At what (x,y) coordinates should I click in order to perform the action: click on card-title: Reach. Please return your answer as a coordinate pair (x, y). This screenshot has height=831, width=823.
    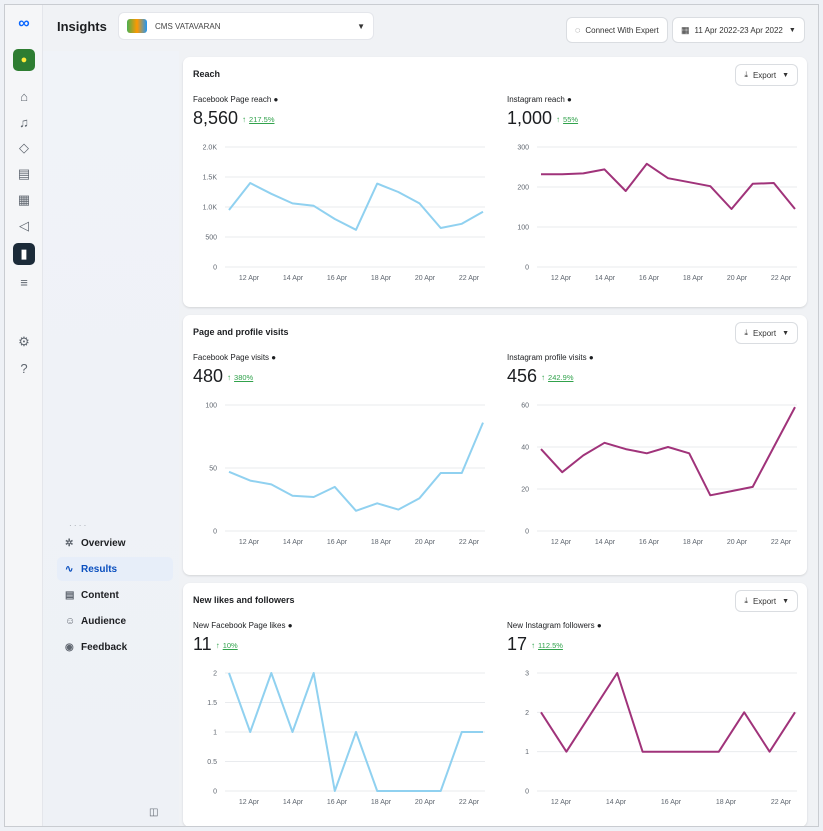
    Looking at the image, I should click on (207, 74).